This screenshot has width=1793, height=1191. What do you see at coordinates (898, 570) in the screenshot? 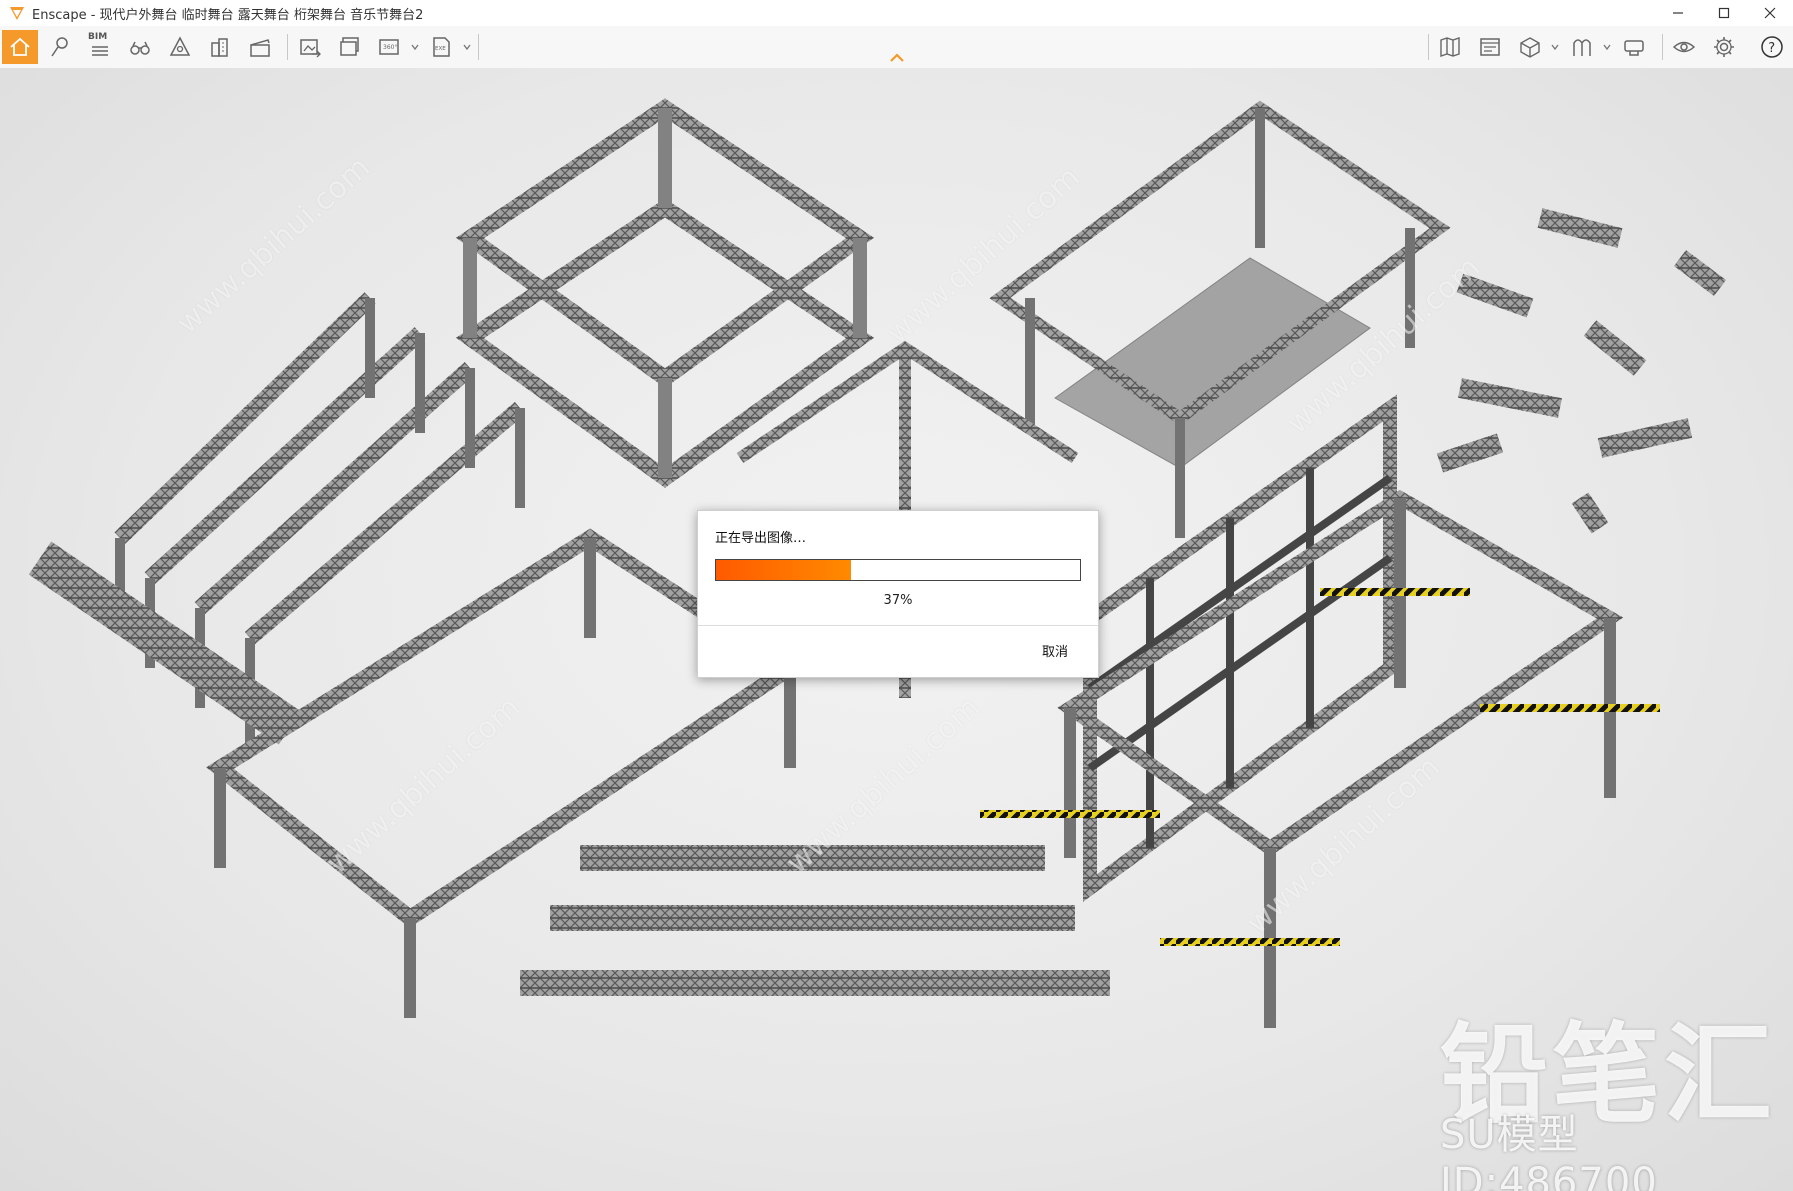
I see `export-progress-bar` at bounding box center [898, 570].